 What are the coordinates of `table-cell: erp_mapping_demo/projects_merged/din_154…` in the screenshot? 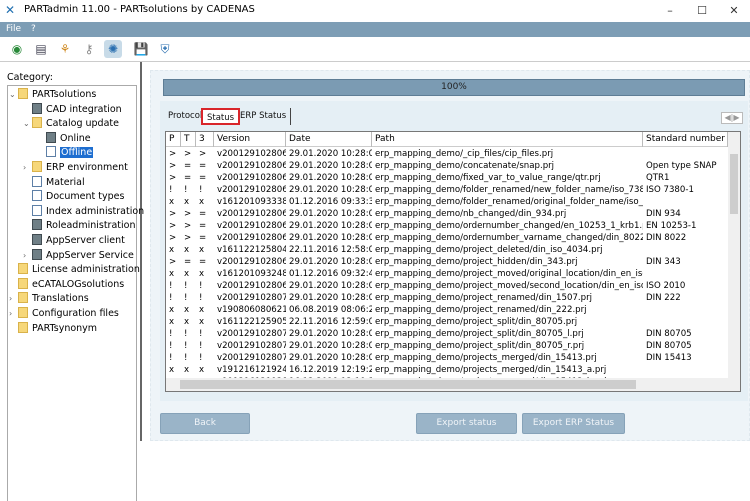 It's located at (491, 370).